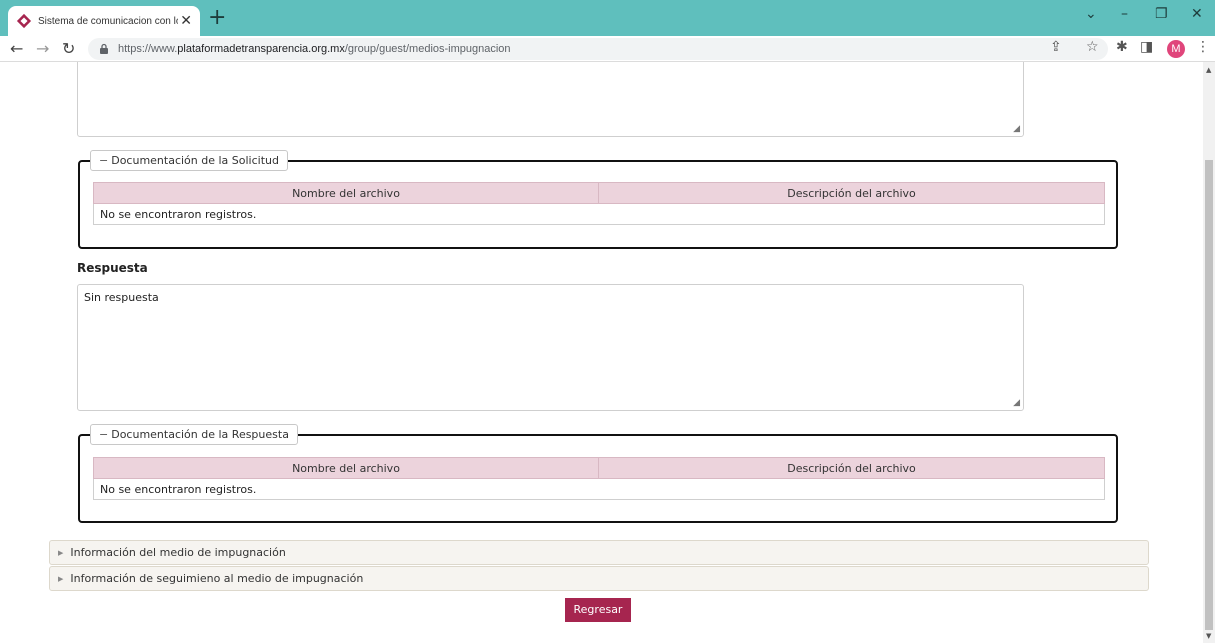  What do you see at coordinates (189, 160) in the screenshot?
I see `solicitud-docs-legend: − Documentación de la Solicitud` at bounding box center [189, 160].